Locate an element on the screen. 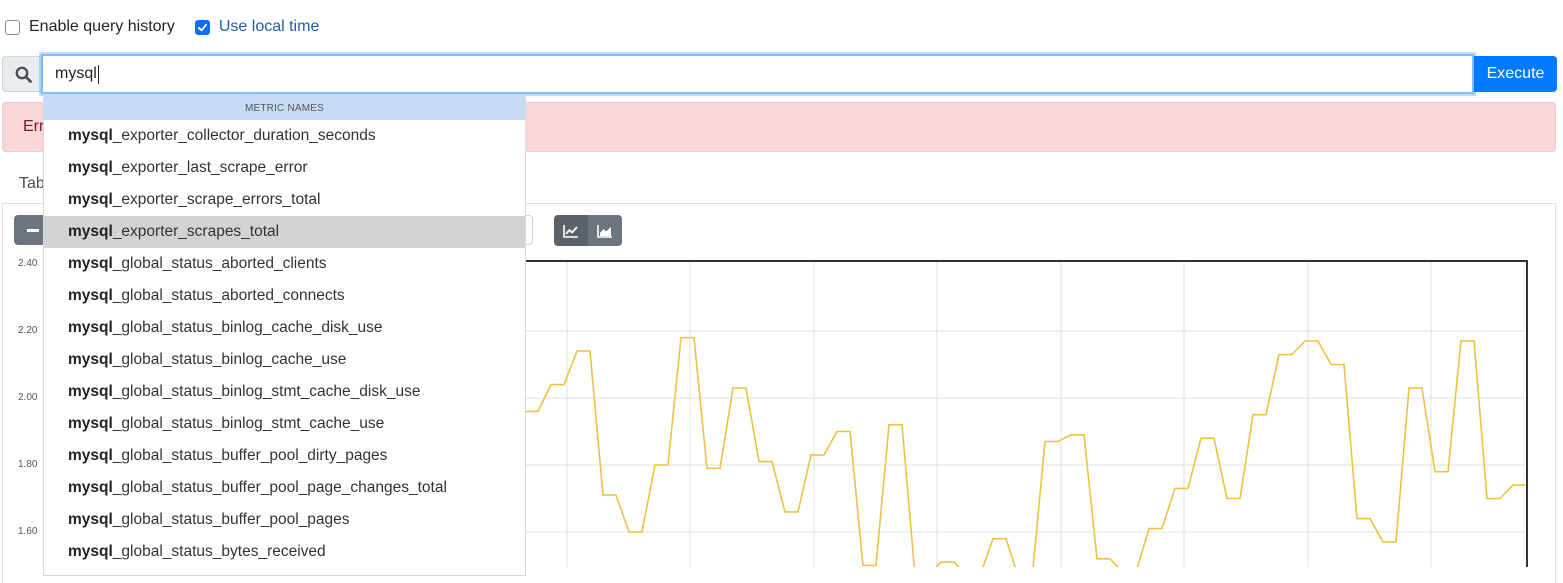  expression-input: mysql is located at coordinates (757, 74).